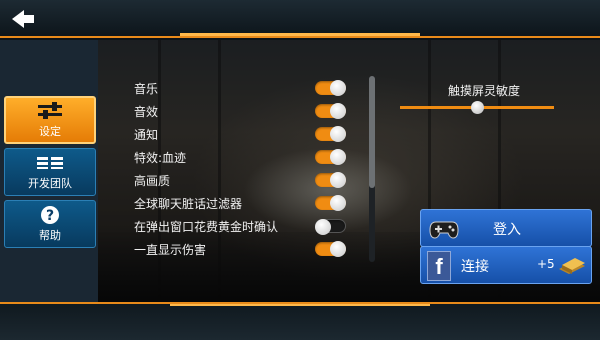 The height and width of the screenshot is (340, 600). Describe the element at coordinates (240, 134) in the screenshot. I see `setting-row-notifications: 通知` at that location.